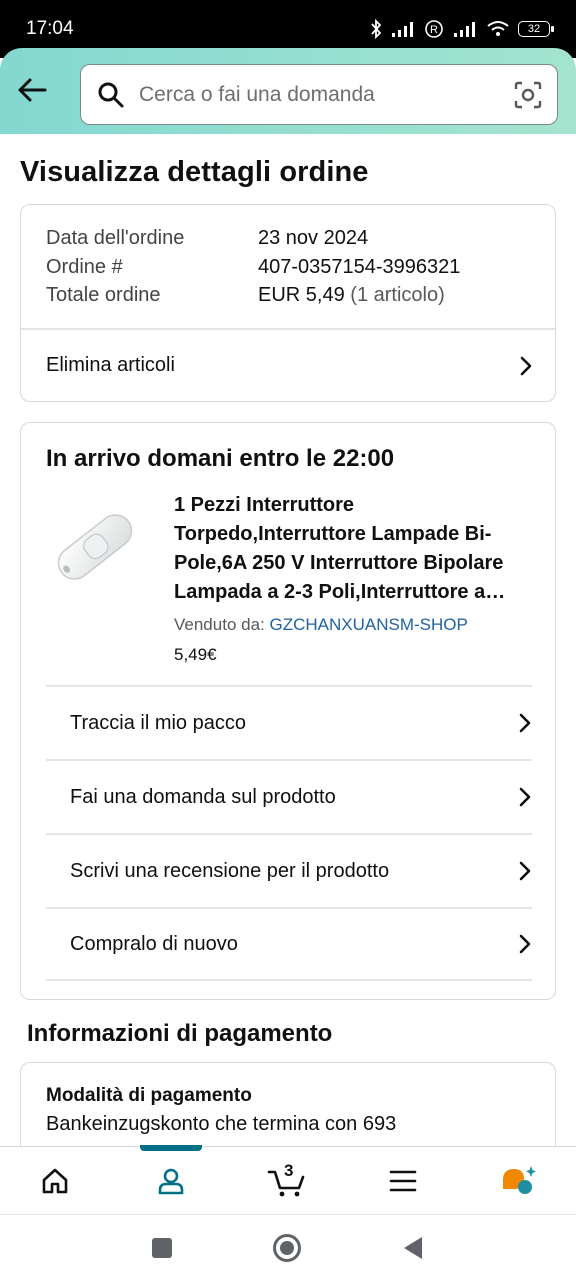 The image size is (576, 1280). What do you see at coordinates (203, 796) in the screenshot?
I see `action-label: Fai una domanda sul prodotto` at bounding box center [203, 796].